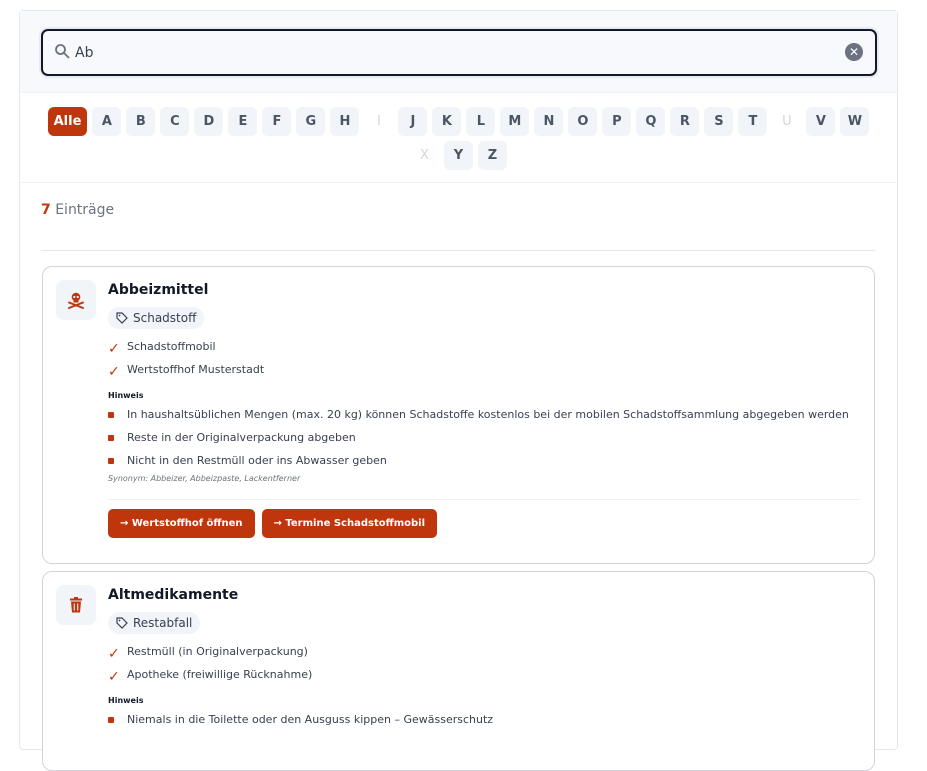  Describe the element at coordinates (515, 121) in the screenshot. I see `letter-filter-m: M` at that location.